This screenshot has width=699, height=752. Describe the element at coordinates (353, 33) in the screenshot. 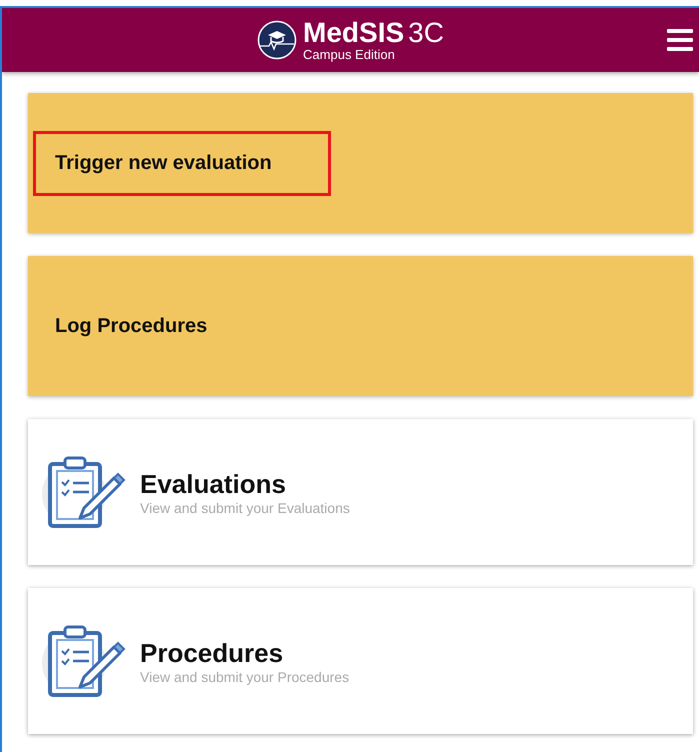

I see `brand-name: MedSIS` at that location.